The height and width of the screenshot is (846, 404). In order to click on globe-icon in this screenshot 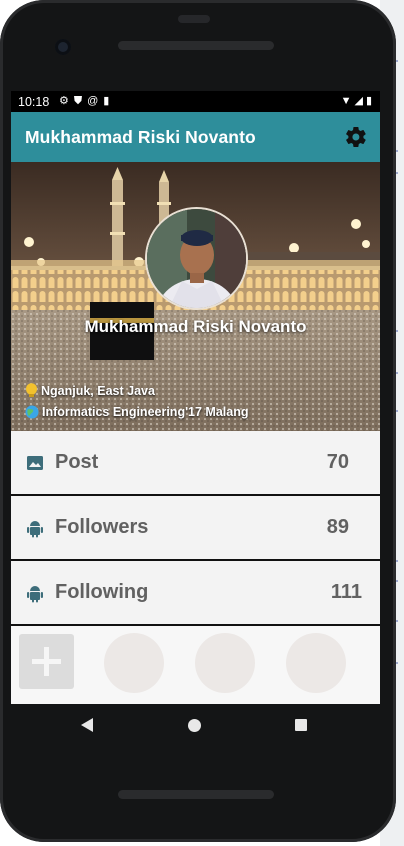, I will do `click(32, 412)`.